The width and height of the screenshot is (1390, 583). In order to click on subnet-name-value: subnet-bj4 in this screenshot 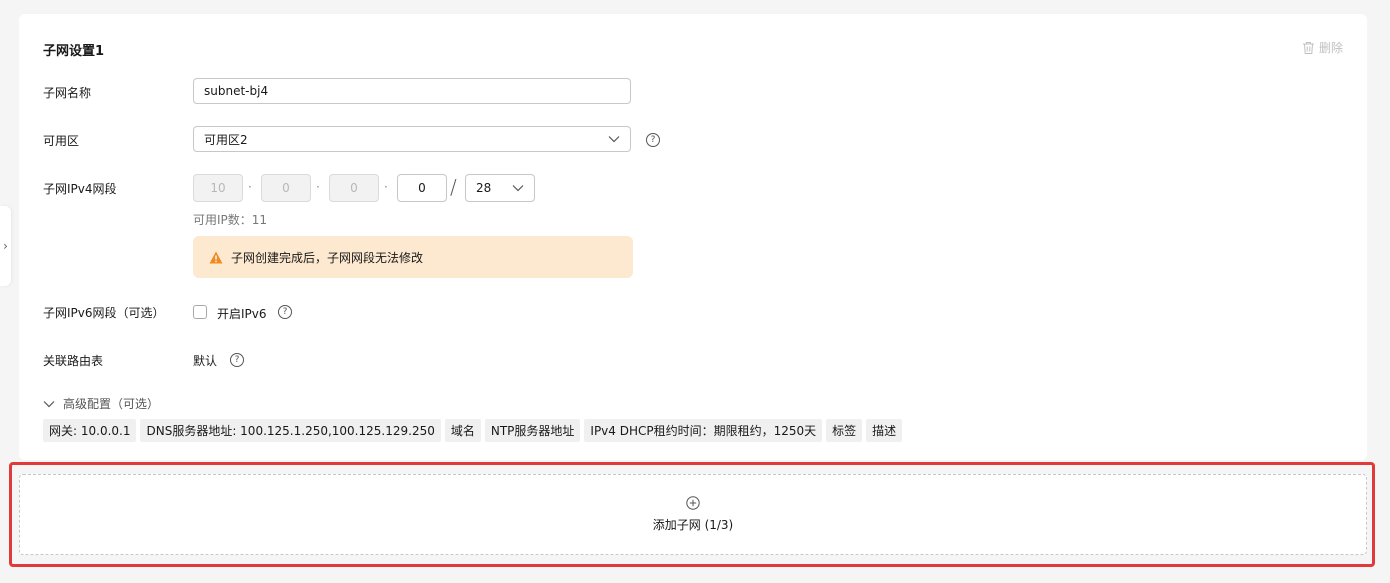, I will do `click(236, 91)`.